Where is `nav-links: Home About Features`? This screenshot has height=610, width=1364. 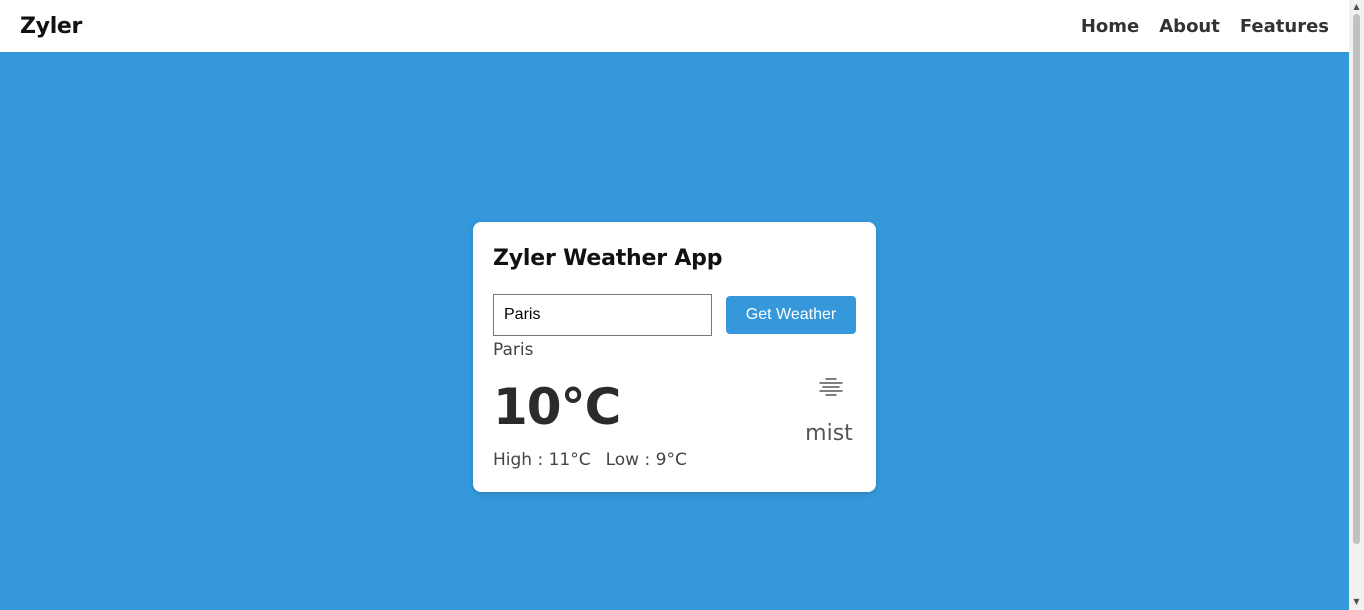
nav-links: Home About Features is located at coordinates (1195, 26).